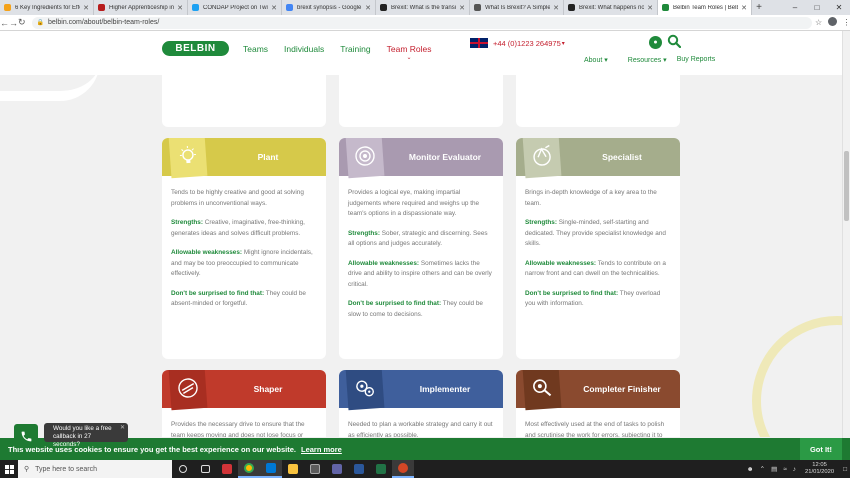 Image resolution: width=850 pixels, height=478 pixels. Describe the element at coordinates (188, 390) in the screenshot. I see `shaper-icon` at that location.